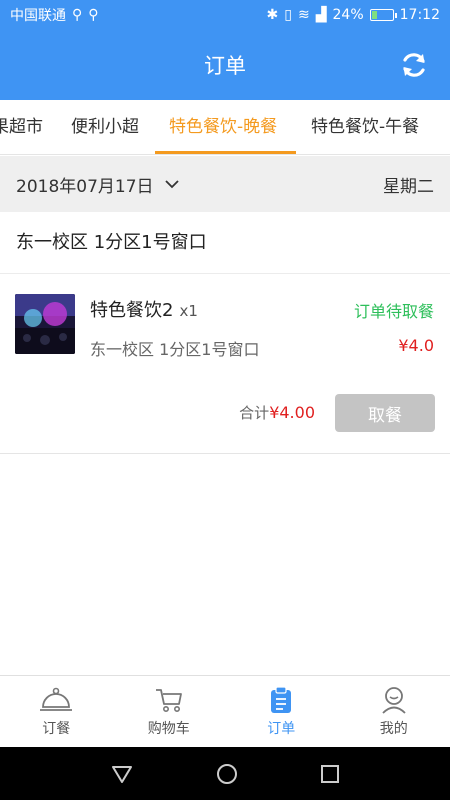  I want to click on clipboard-icon, so click(281, 699).